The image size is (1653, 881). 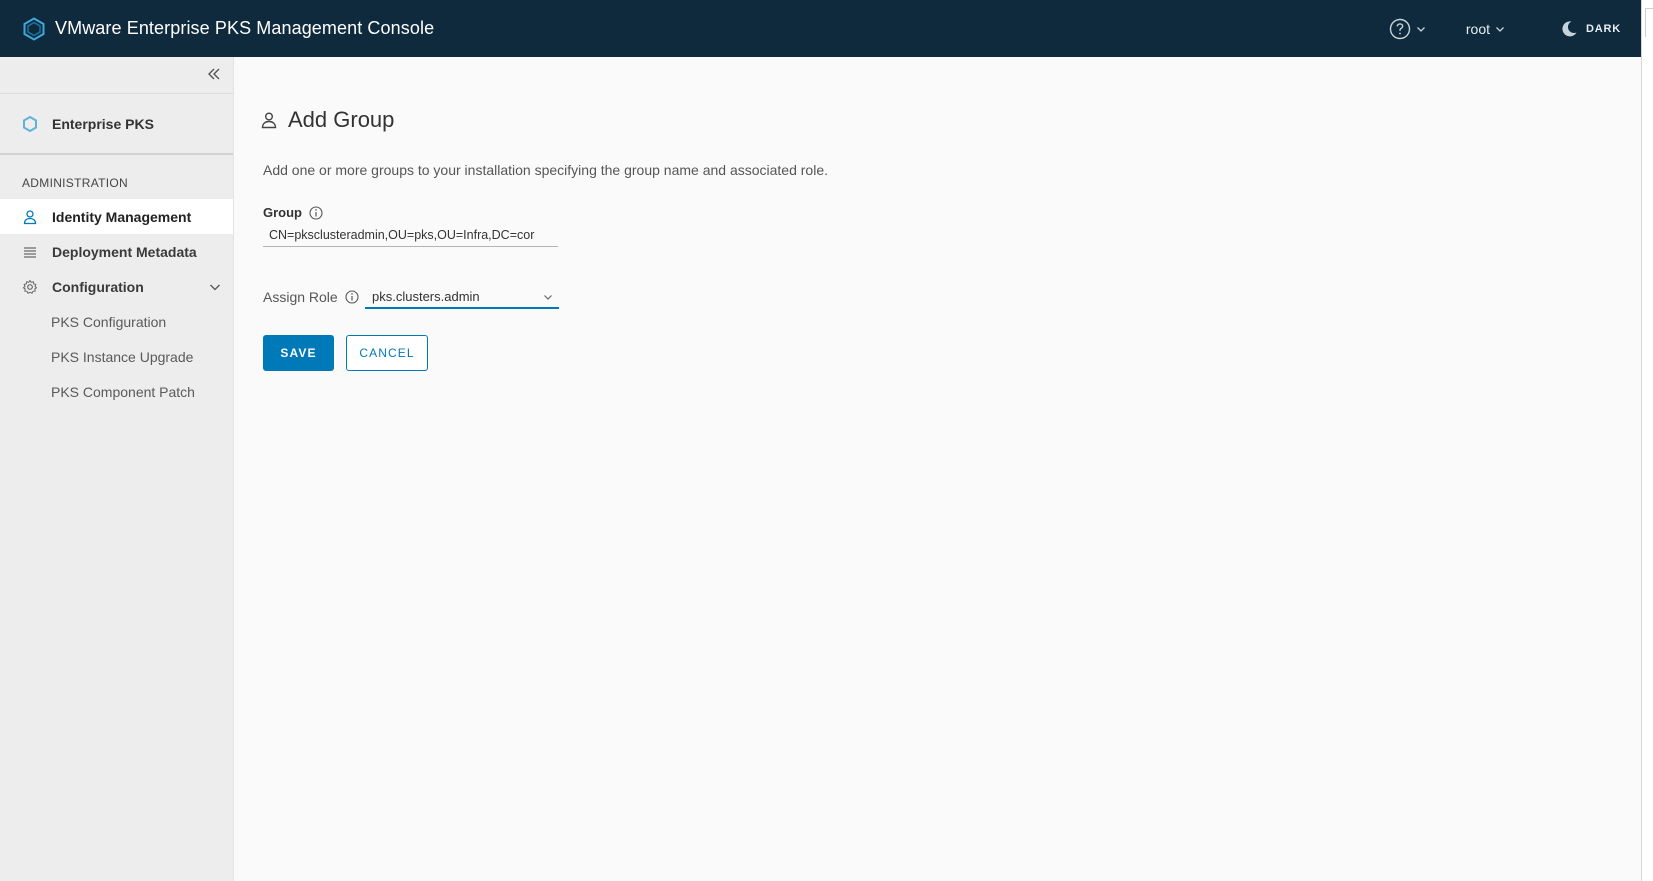 I want to click on sidebar-collapse-row, so click(x=116, y=75).